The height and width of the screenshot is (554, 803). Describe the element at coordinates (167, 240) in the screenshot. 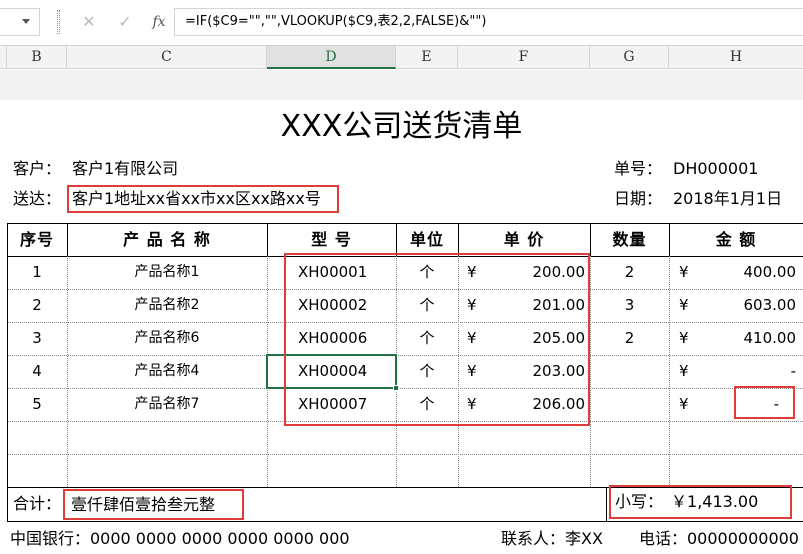

I see `header-product-name: 产 品 名 称` at that location.